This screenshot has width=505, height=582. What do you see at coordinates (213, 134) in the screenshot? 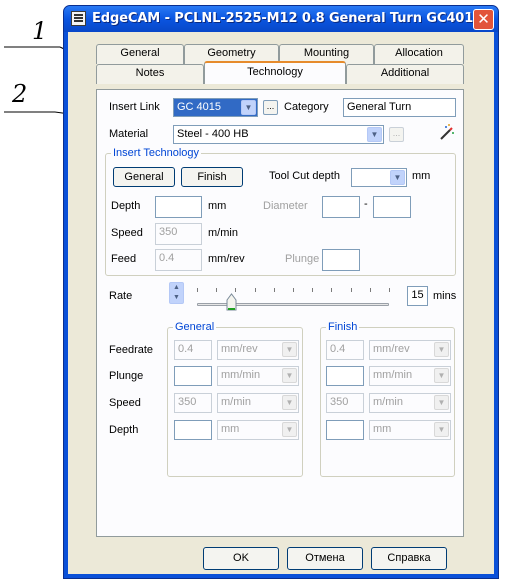
I see `material-value: Steel - 400 HB` at bounding box center [213, 134].